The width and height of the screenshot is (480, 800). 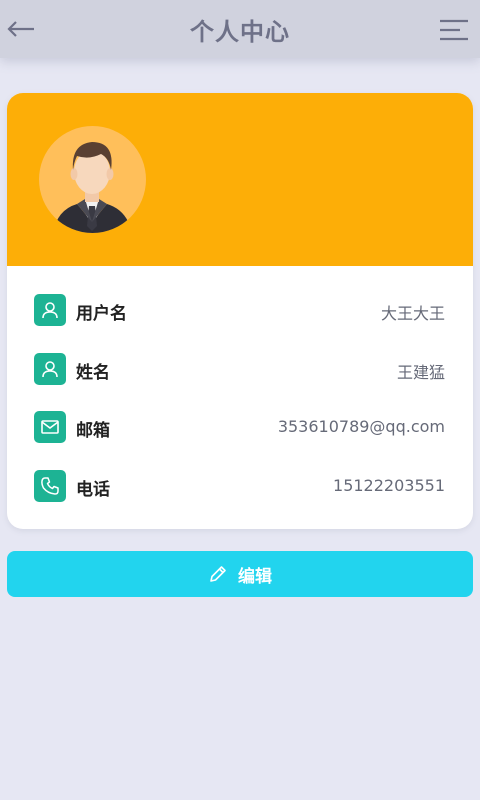 What do you see at coordinates (389, 485) in the screenshot?
I see `phone-value: 15122203551` at bounding box center [389, 485].